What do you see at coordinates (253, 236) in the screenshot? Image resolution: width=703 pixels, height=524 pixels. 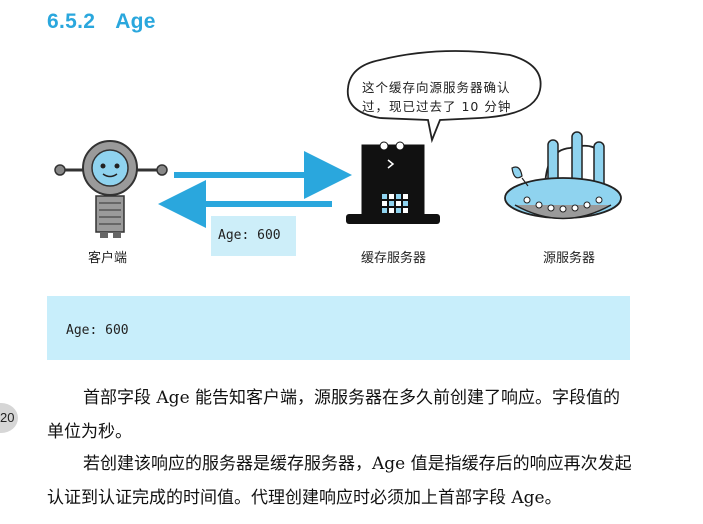 I see `age-header-tag: Age: 600` at bounding box center [253, 236].